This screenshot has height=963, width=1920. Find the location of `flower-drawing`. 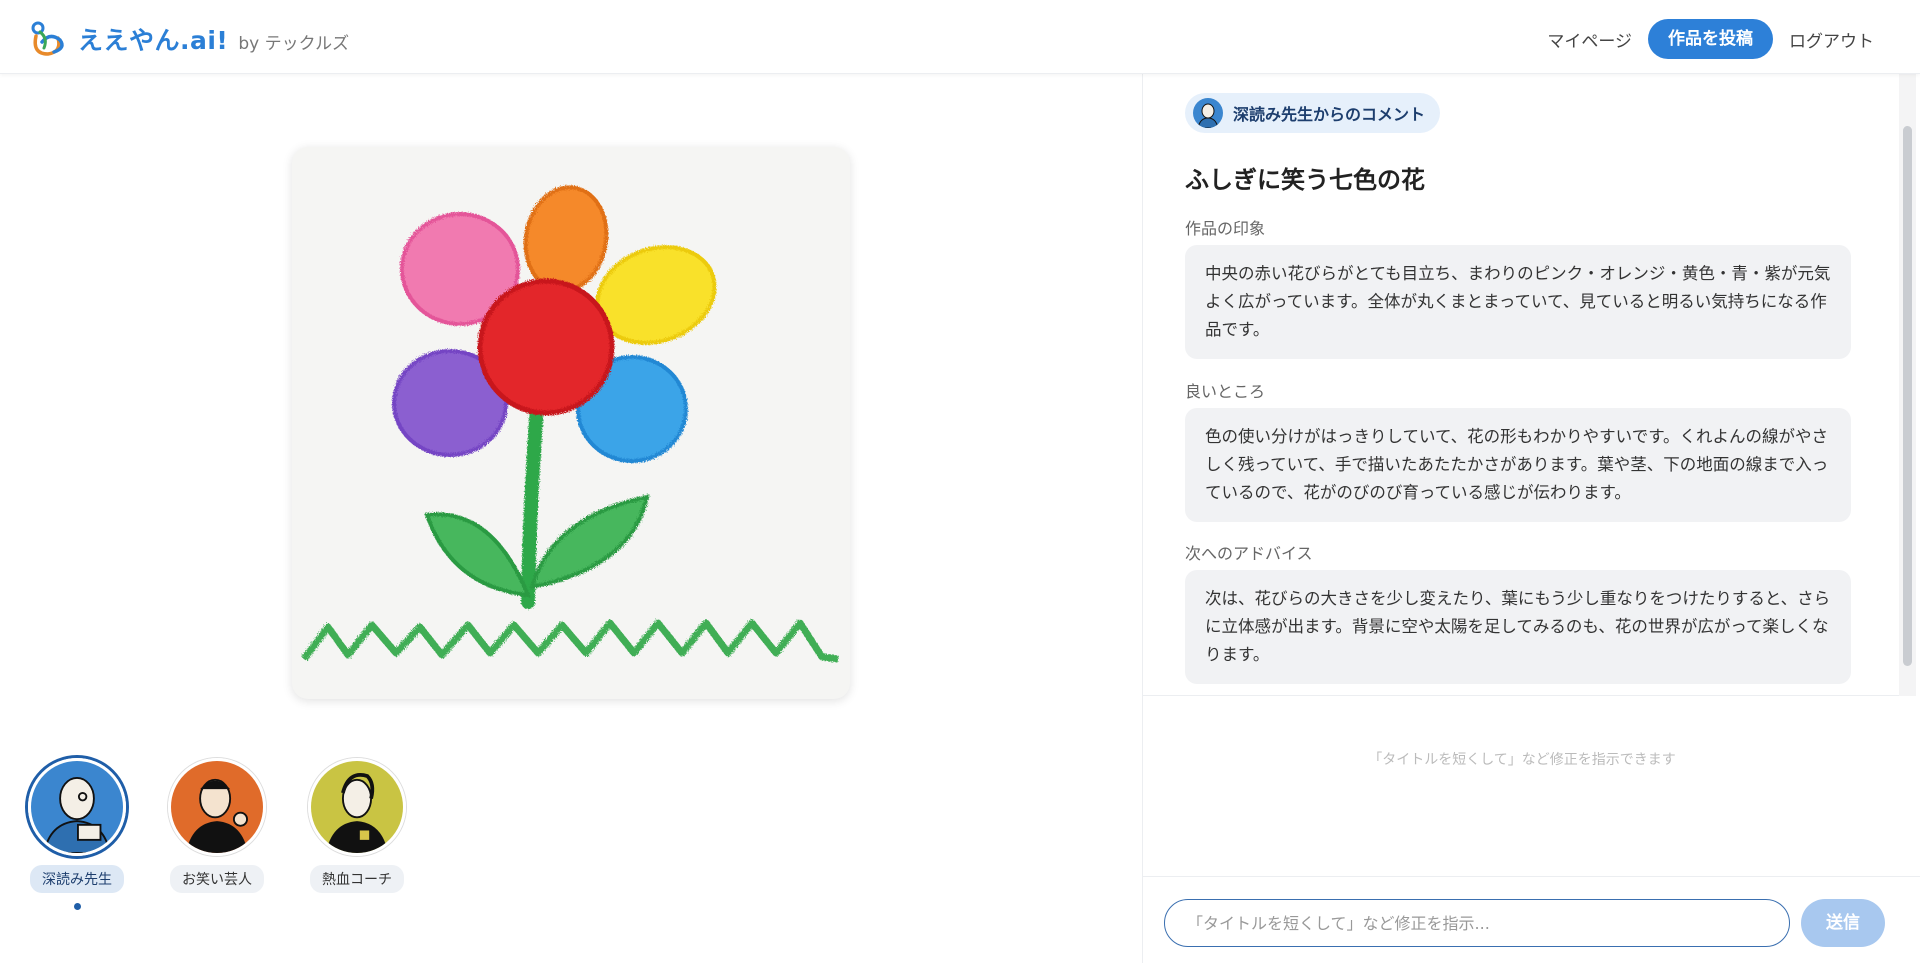

flower-drawing is located at coordinates (570, 424).